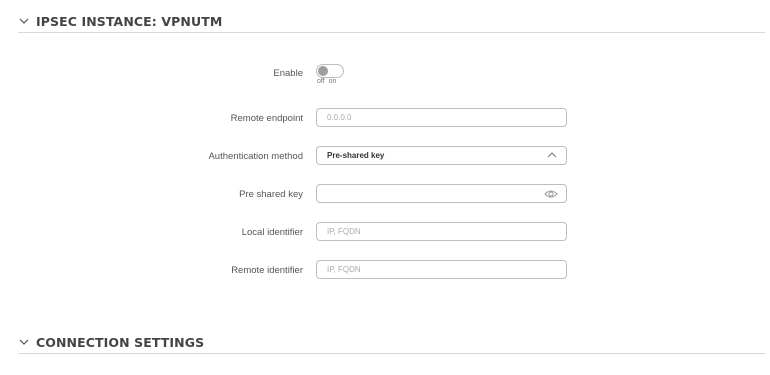  What do you see at coordinates (441, 231) in the screenshot?
I see `local-identifier-input: IP, FQDN` at bounding box center [441, 231].